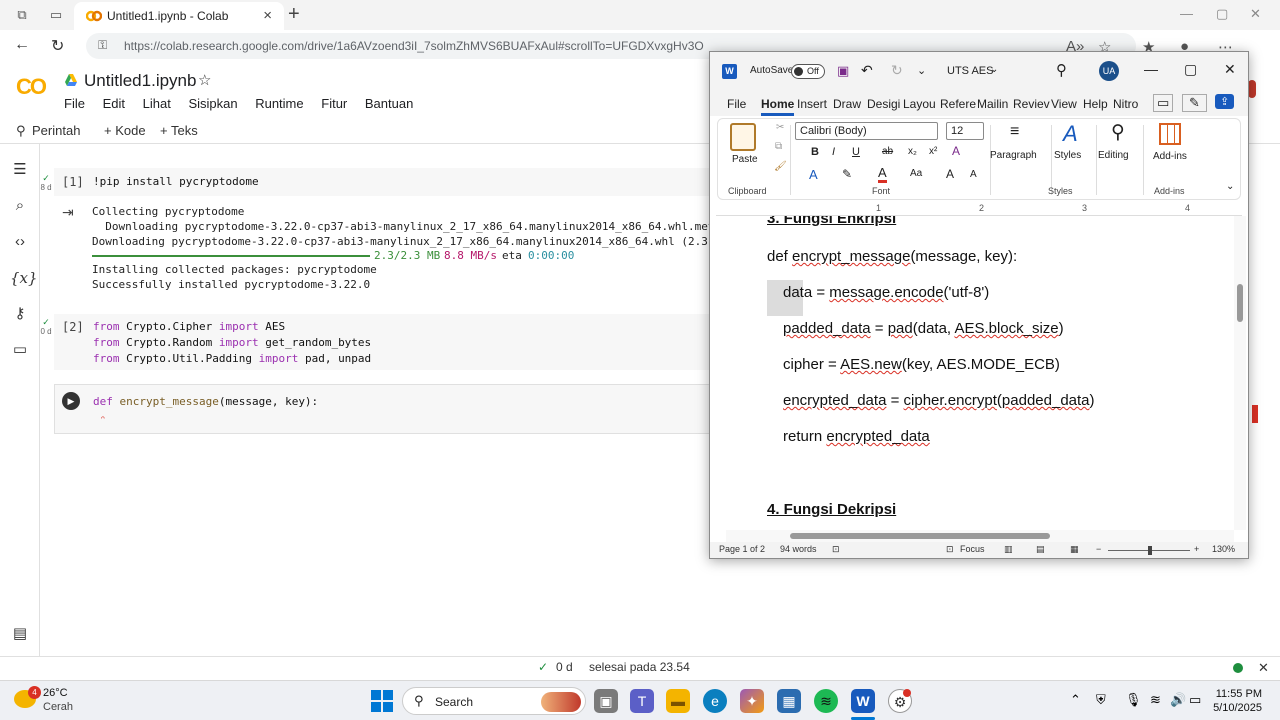  I want to click on files-folder-icon: ▭, so click(20, 350).